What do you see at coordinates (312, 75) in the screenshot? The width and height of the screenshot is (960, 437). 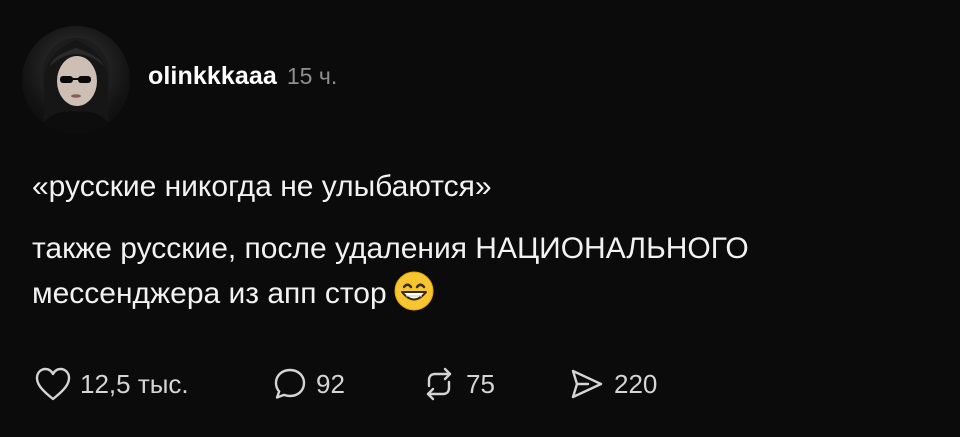 I see `post-time: 15 ч.` at bounding box center [312, 75].